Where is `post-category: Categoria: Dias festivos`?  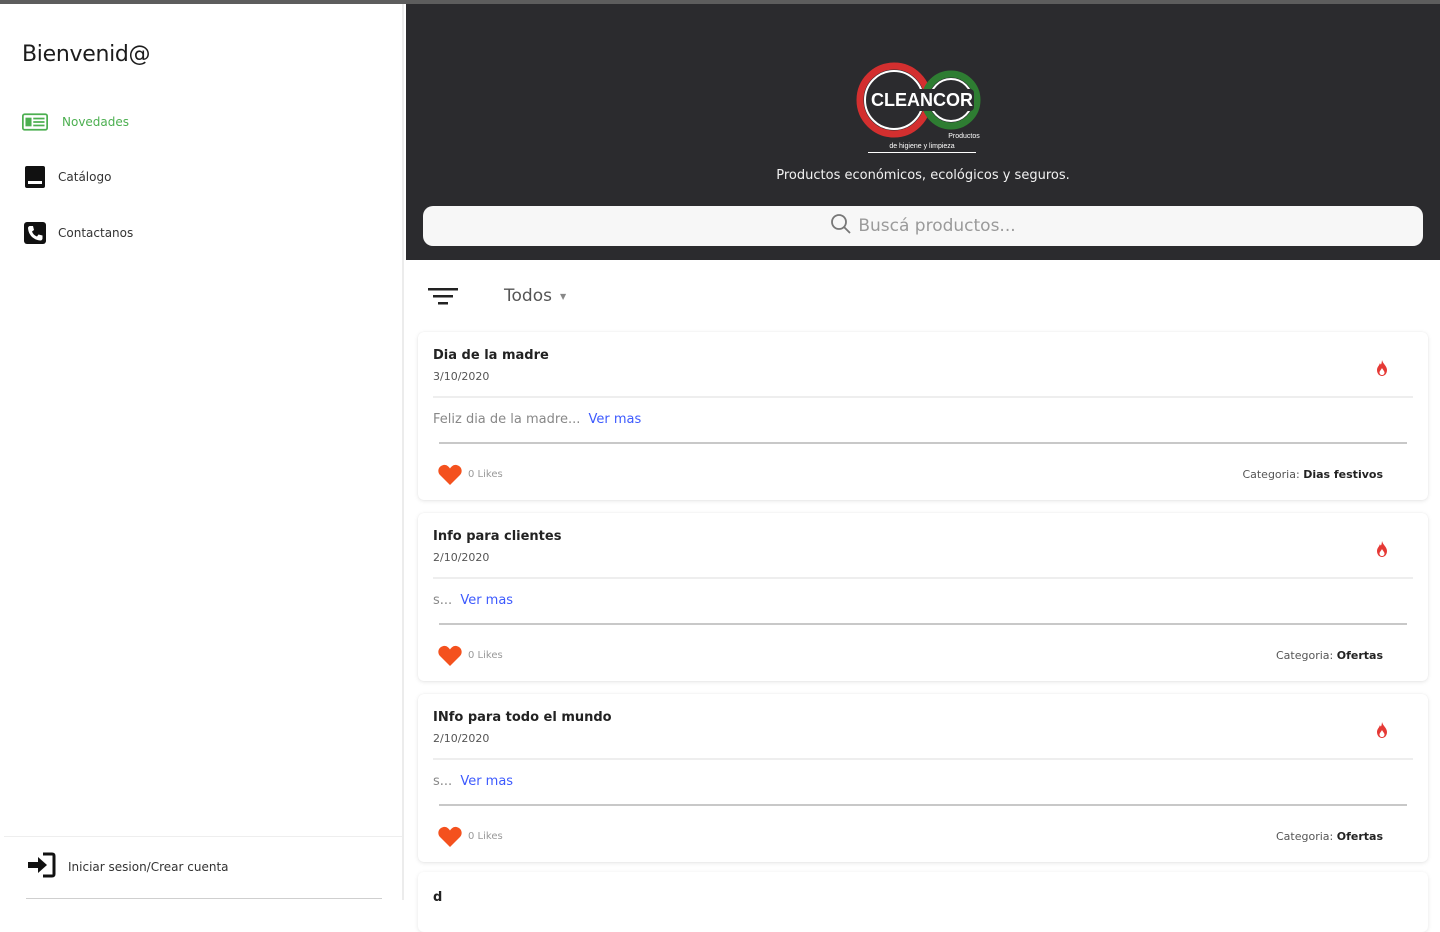
post-category: Categoria: Dias festivos is located at coordinates (1312, 474).